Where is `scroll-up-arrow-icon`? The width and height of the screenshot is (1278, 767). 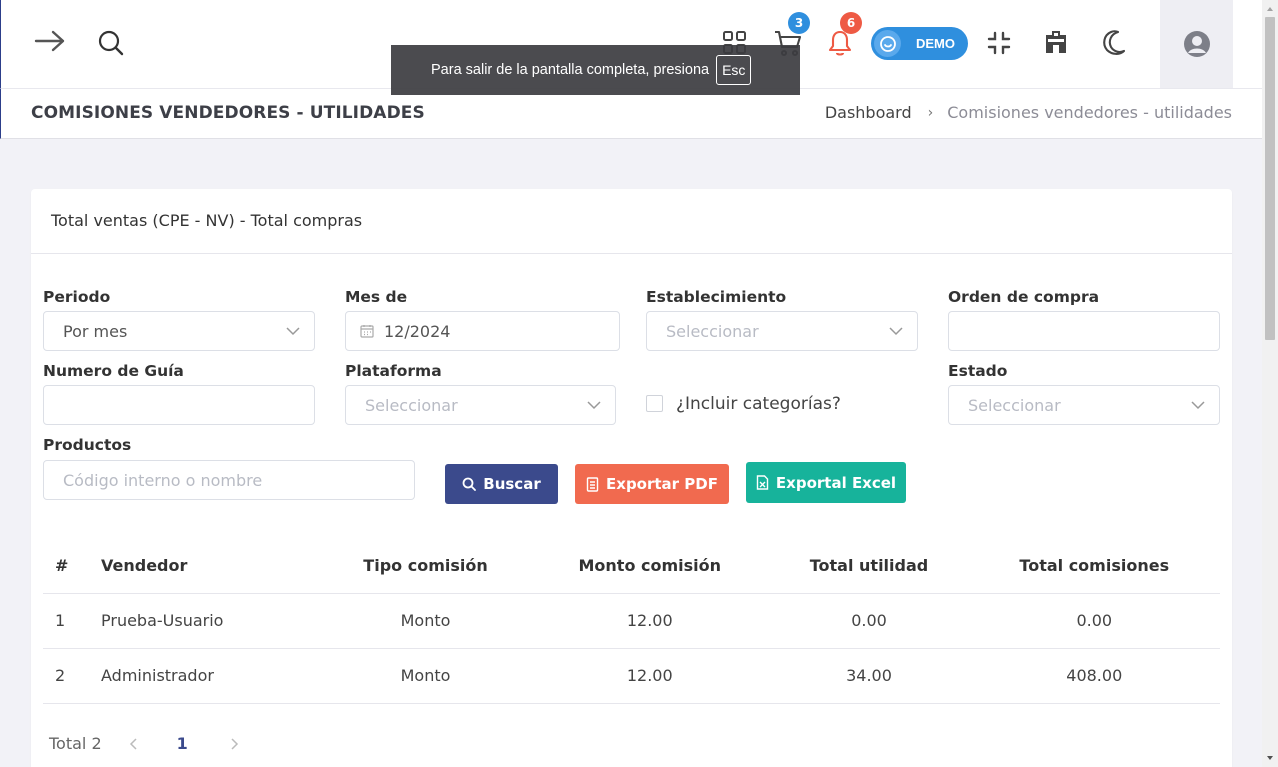 scroll-up-arrow-icon is located at coordinates (1270, 9).